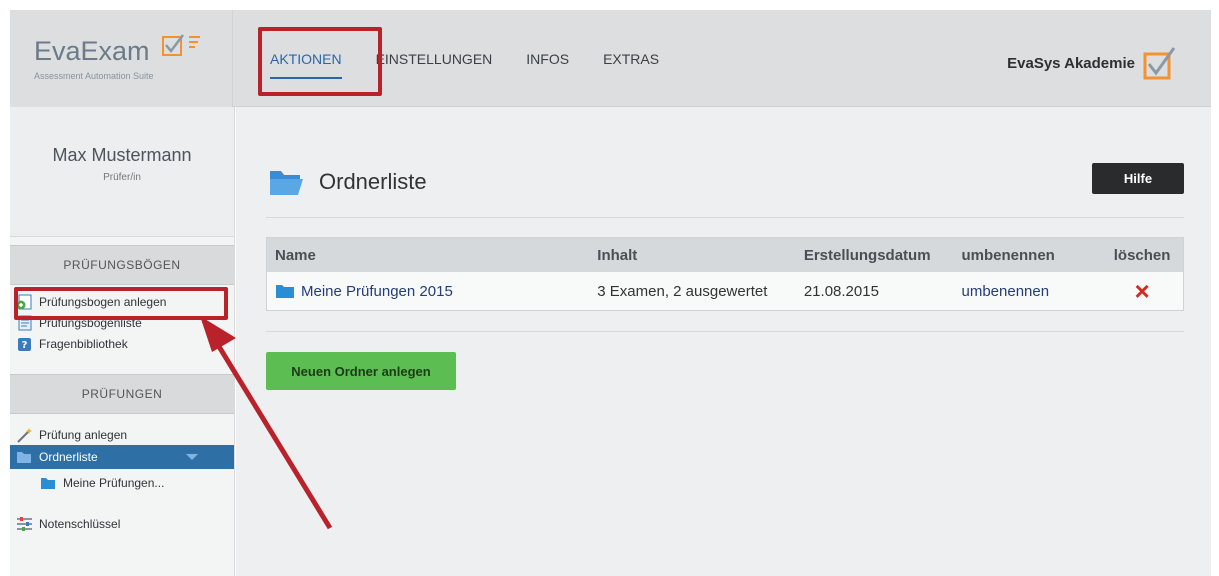 Image resolution: width=1219 pixels, height=576 pixels. Describe the element at coordinates (547, 59) in the screenshot. I see `nav-infos: INFOS` at that location.